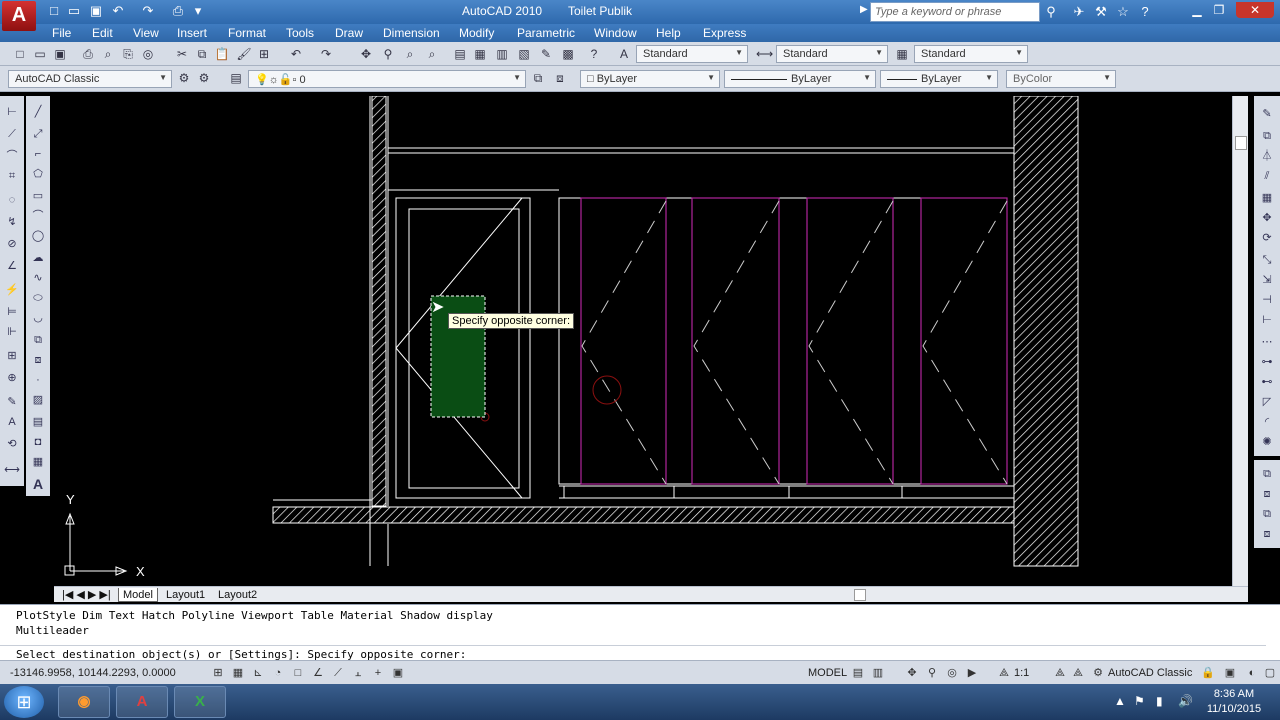 This screenshot has width=1280, height=720. What do you see at coordinates (1267, 402) in the screenshot?
I see `chamfer-icon: ◸` at bounding box center [1267, 402].